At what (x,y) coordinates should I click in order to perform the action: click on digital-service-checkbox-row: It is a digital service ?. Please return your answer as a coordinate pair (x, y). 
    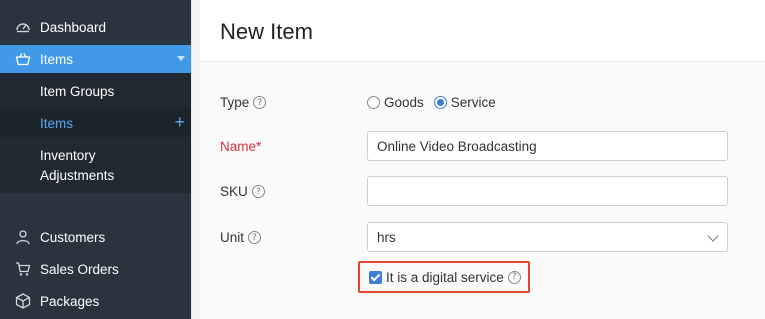
    Looking at the image, I should click on (444, 277).